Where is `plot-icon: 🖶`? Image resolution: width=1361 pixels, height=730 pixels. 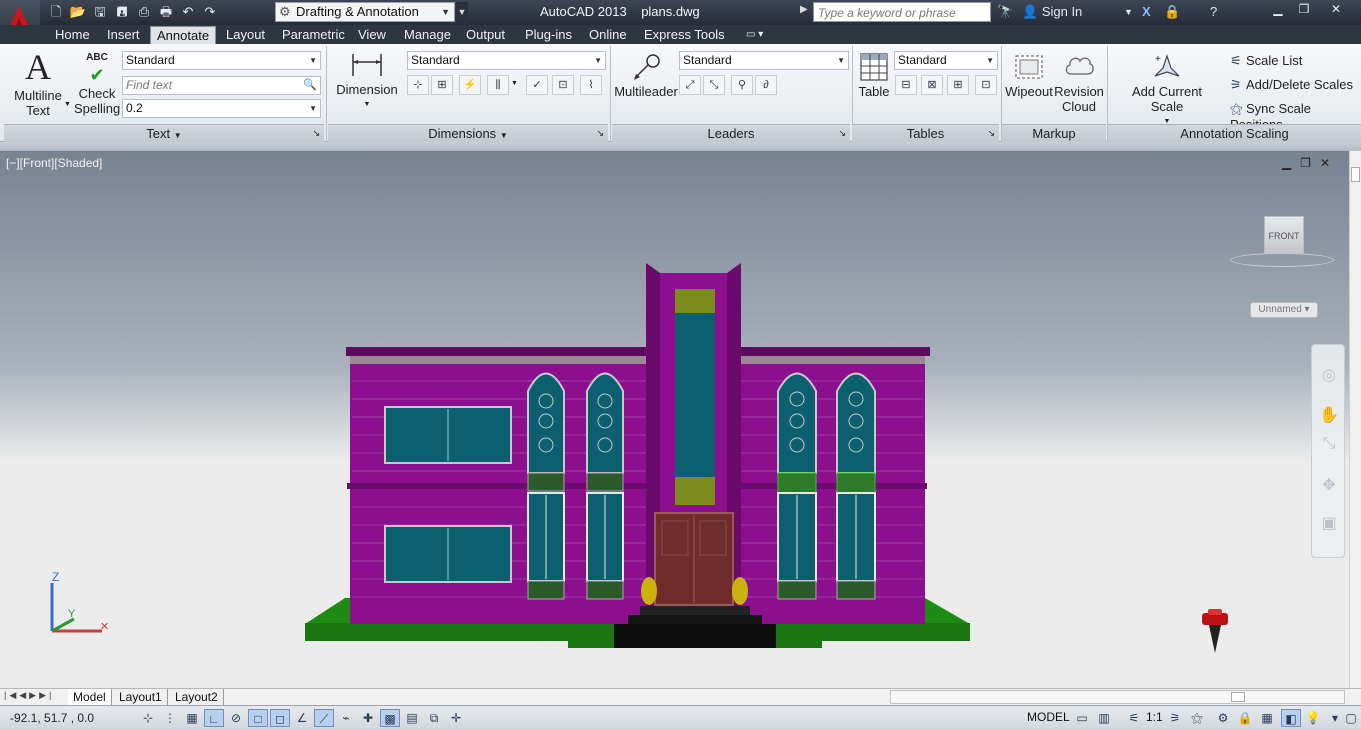 plot-icon: 🖶 is located at coordinates (166, 12).